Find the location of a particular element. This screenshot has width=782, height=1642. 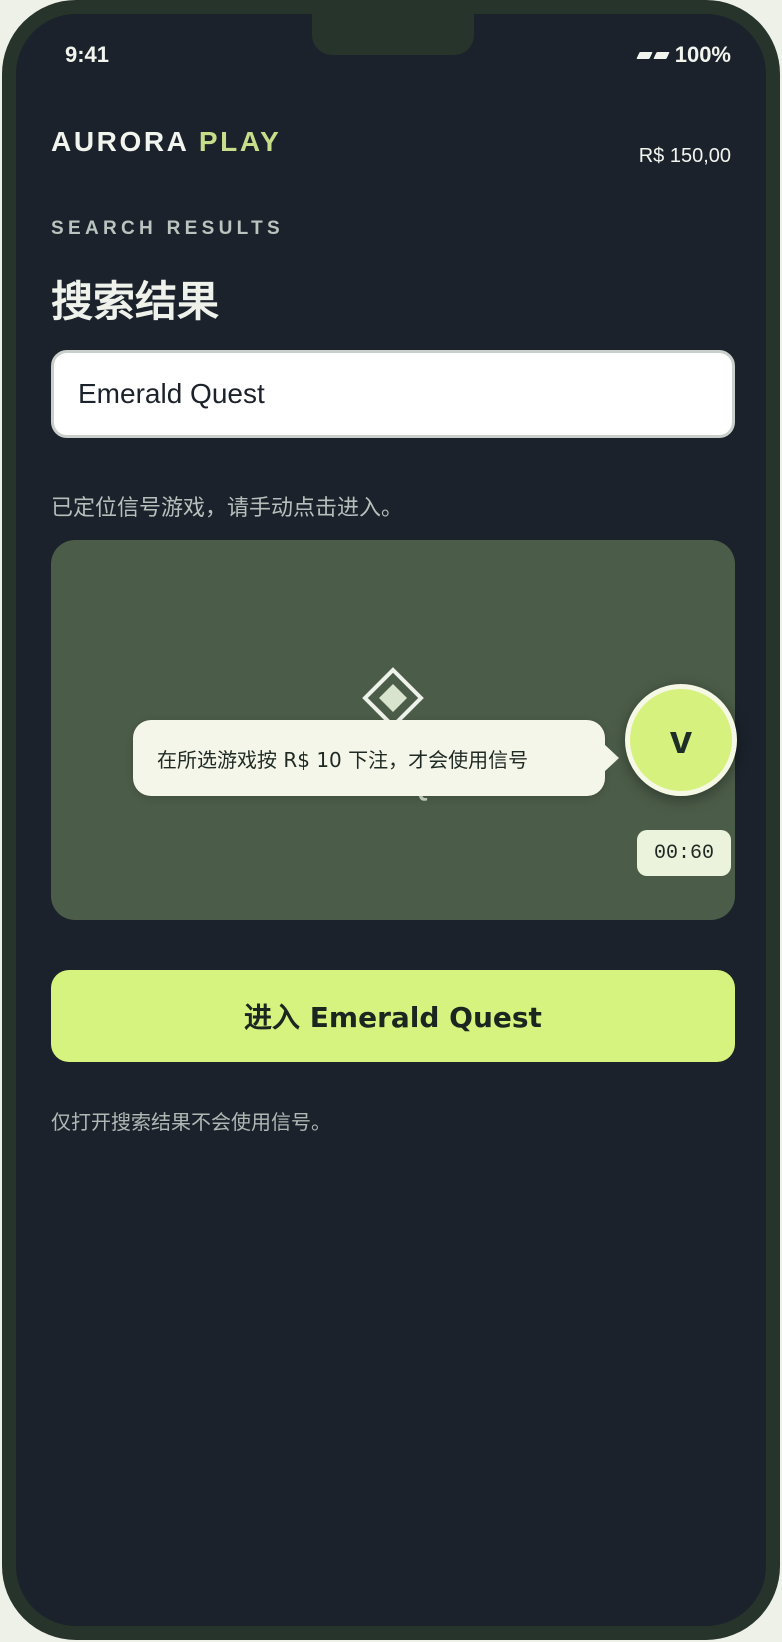

wallet-balance: R$ 150,00 is located at coordinates (684, 156).